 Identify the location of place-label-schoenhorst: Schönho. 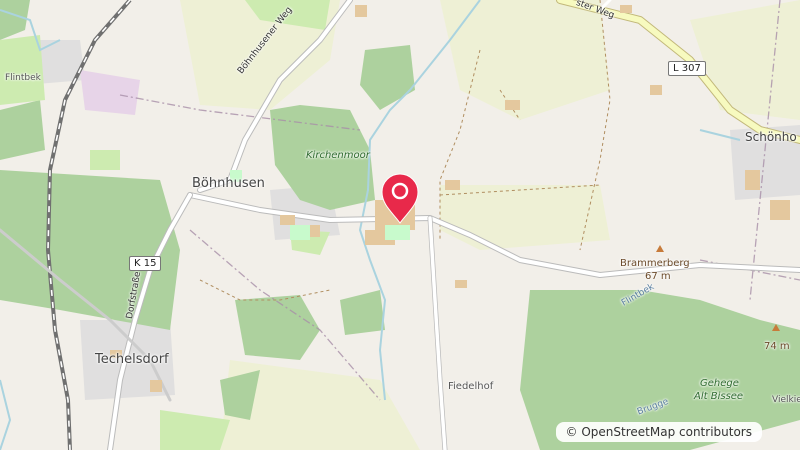
(771, 137).